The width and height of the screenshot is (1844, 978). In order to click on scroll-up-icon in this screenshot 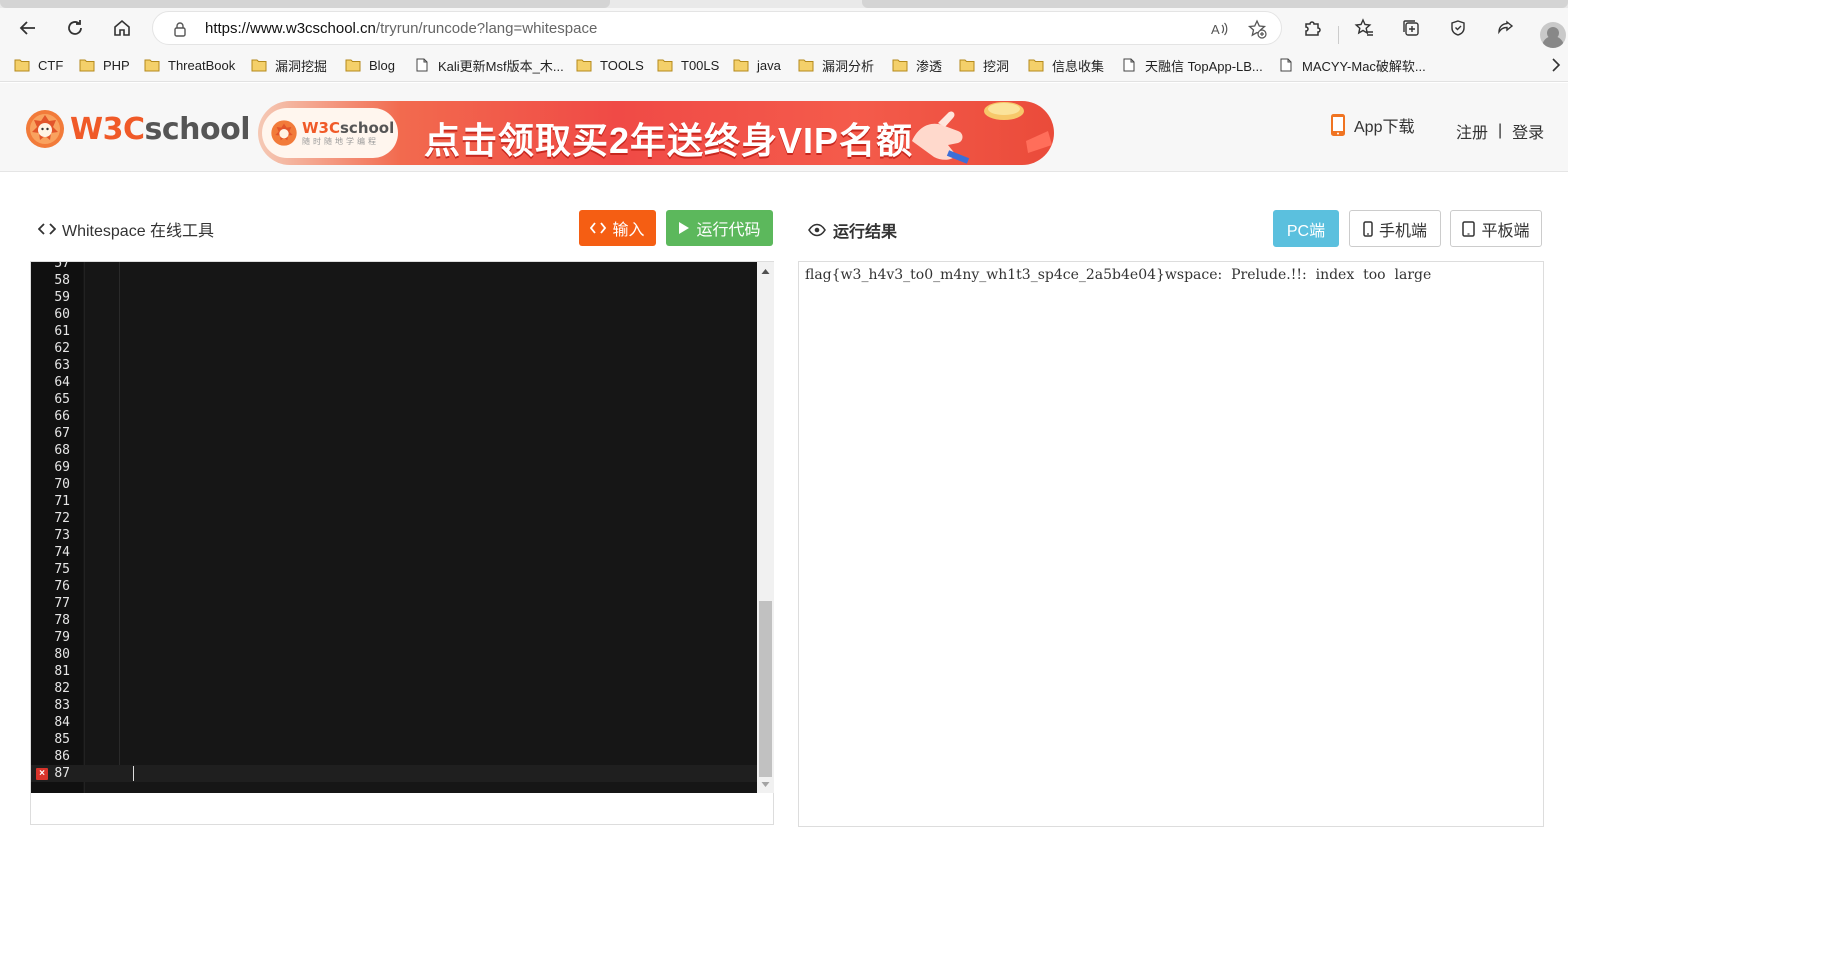, I will do `click(765, 271)`.